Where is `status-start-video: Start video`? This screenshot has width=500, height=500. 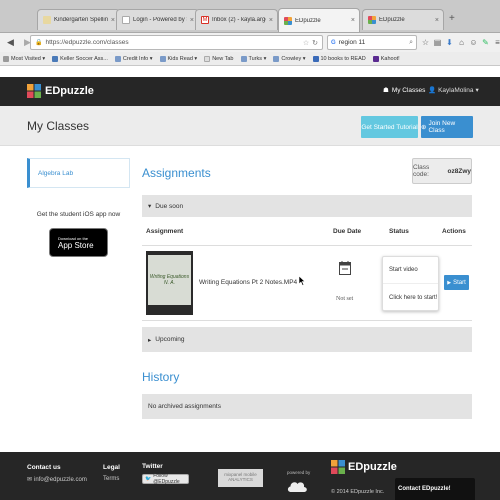
status-start-video: Start video is located at coordinates (410, 270).